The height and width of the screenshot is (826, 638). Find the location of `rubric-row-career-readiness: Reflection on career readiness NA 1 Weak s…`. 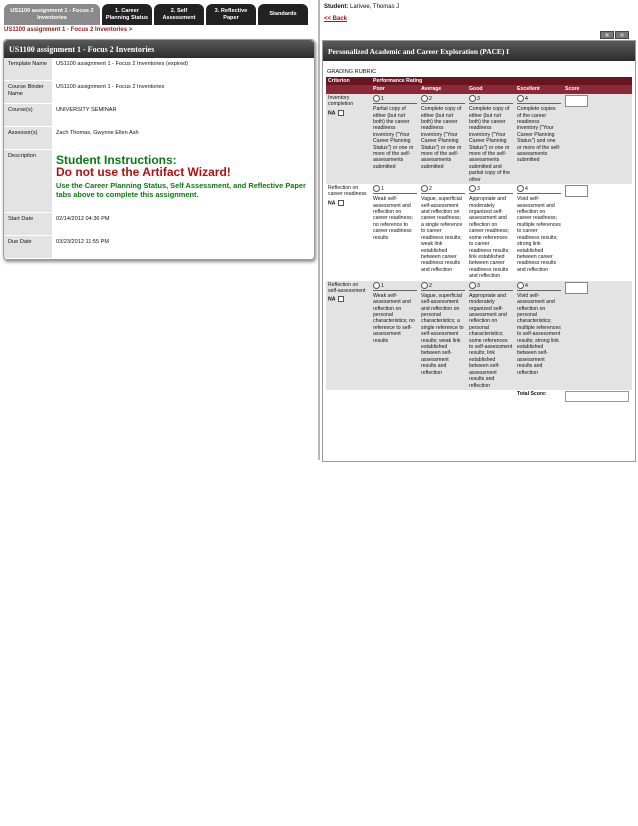

rubric-row-career-readiness: Reflection on career readiness NA 1 Weak s… is located at coordinates (479, 232).